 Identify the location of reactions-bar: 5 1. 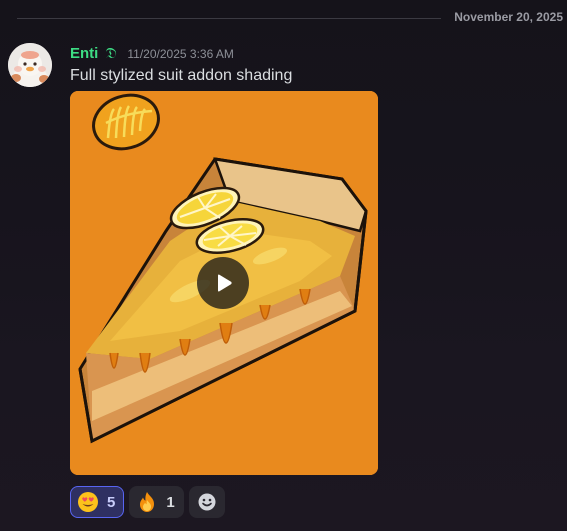
(147, 502).